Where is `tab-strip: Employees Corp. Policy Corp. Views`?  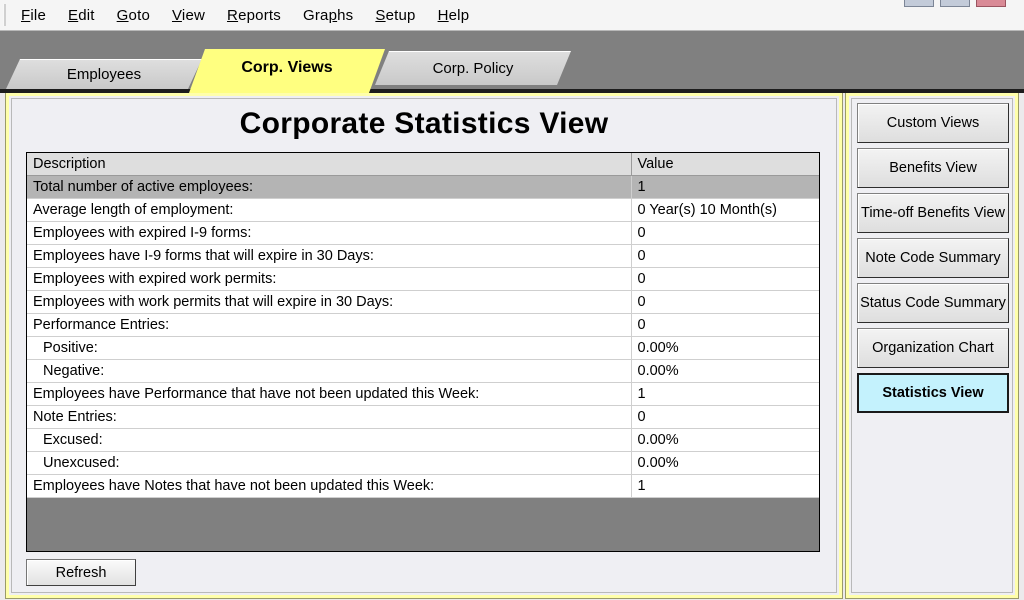
tab-strip: Employees Corp. Policy Corp. Views is located at coordinates (512, 62).